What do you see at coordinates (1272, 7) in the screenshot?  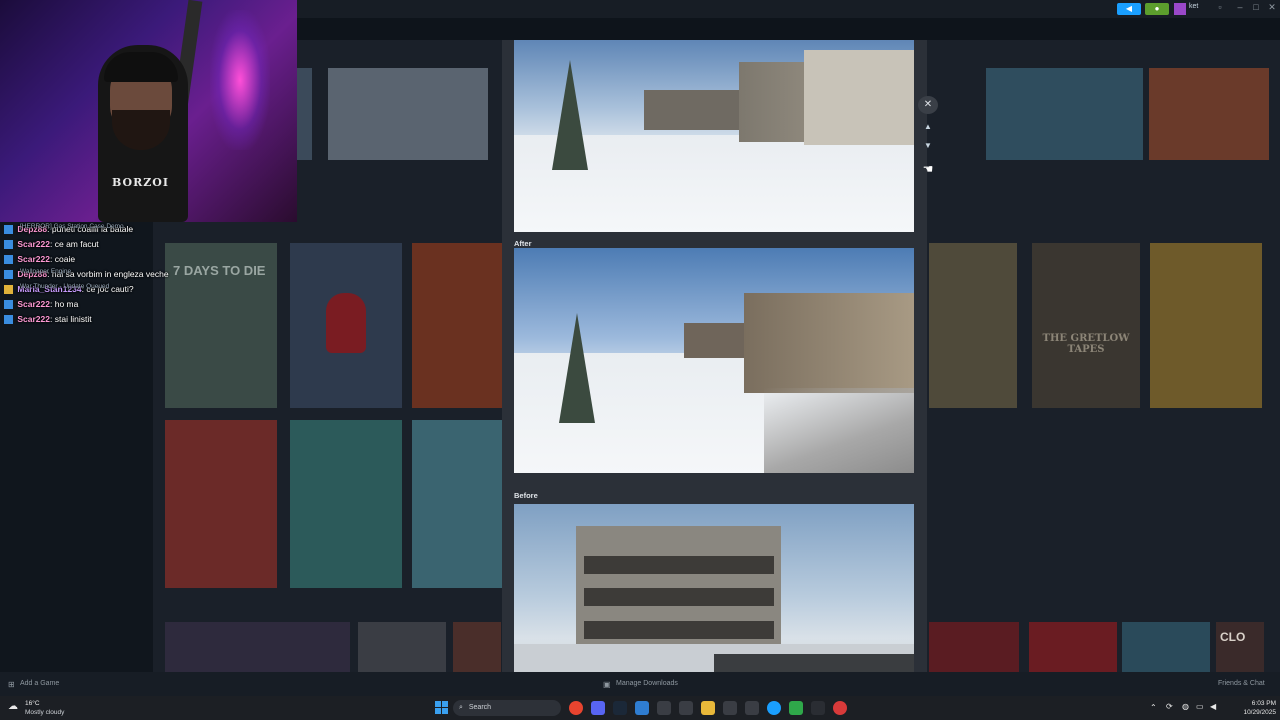 I see `close-window-icon: ✕` at bounding box center [1272, 7].